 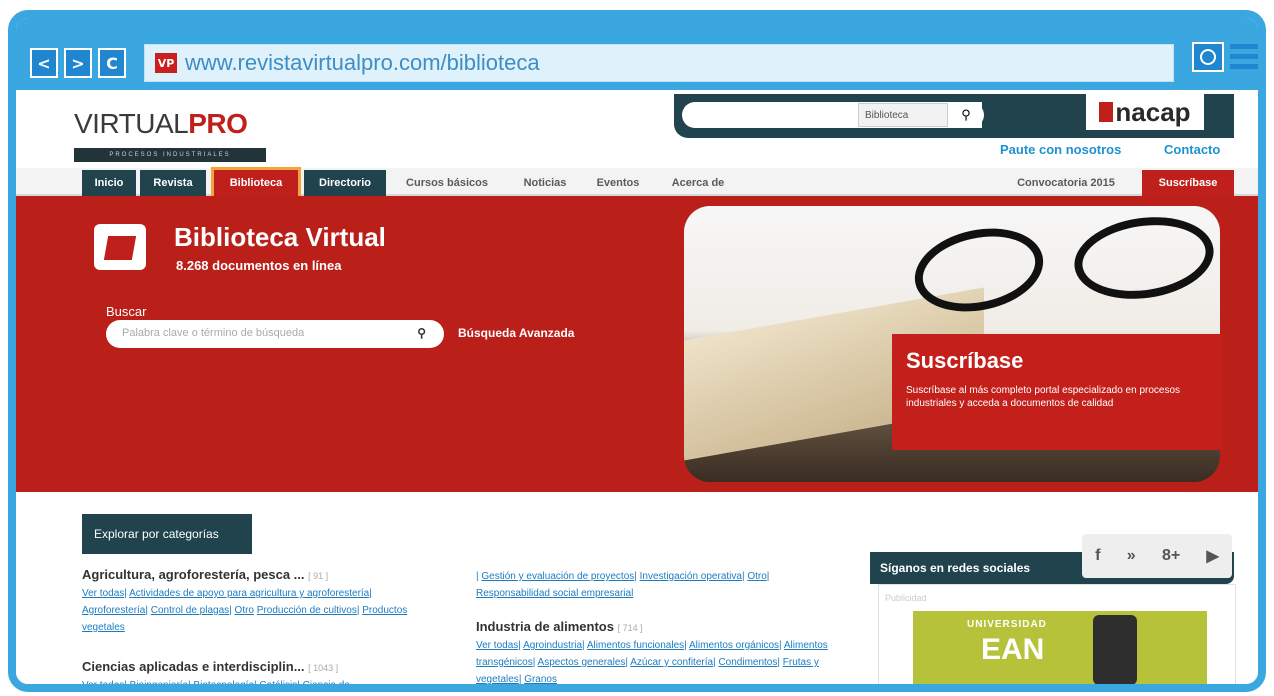 What do you see at coordinates (190, 610) in the screenshot?
I see `category-link: Control de plagas` at bounding box center [190, 610].